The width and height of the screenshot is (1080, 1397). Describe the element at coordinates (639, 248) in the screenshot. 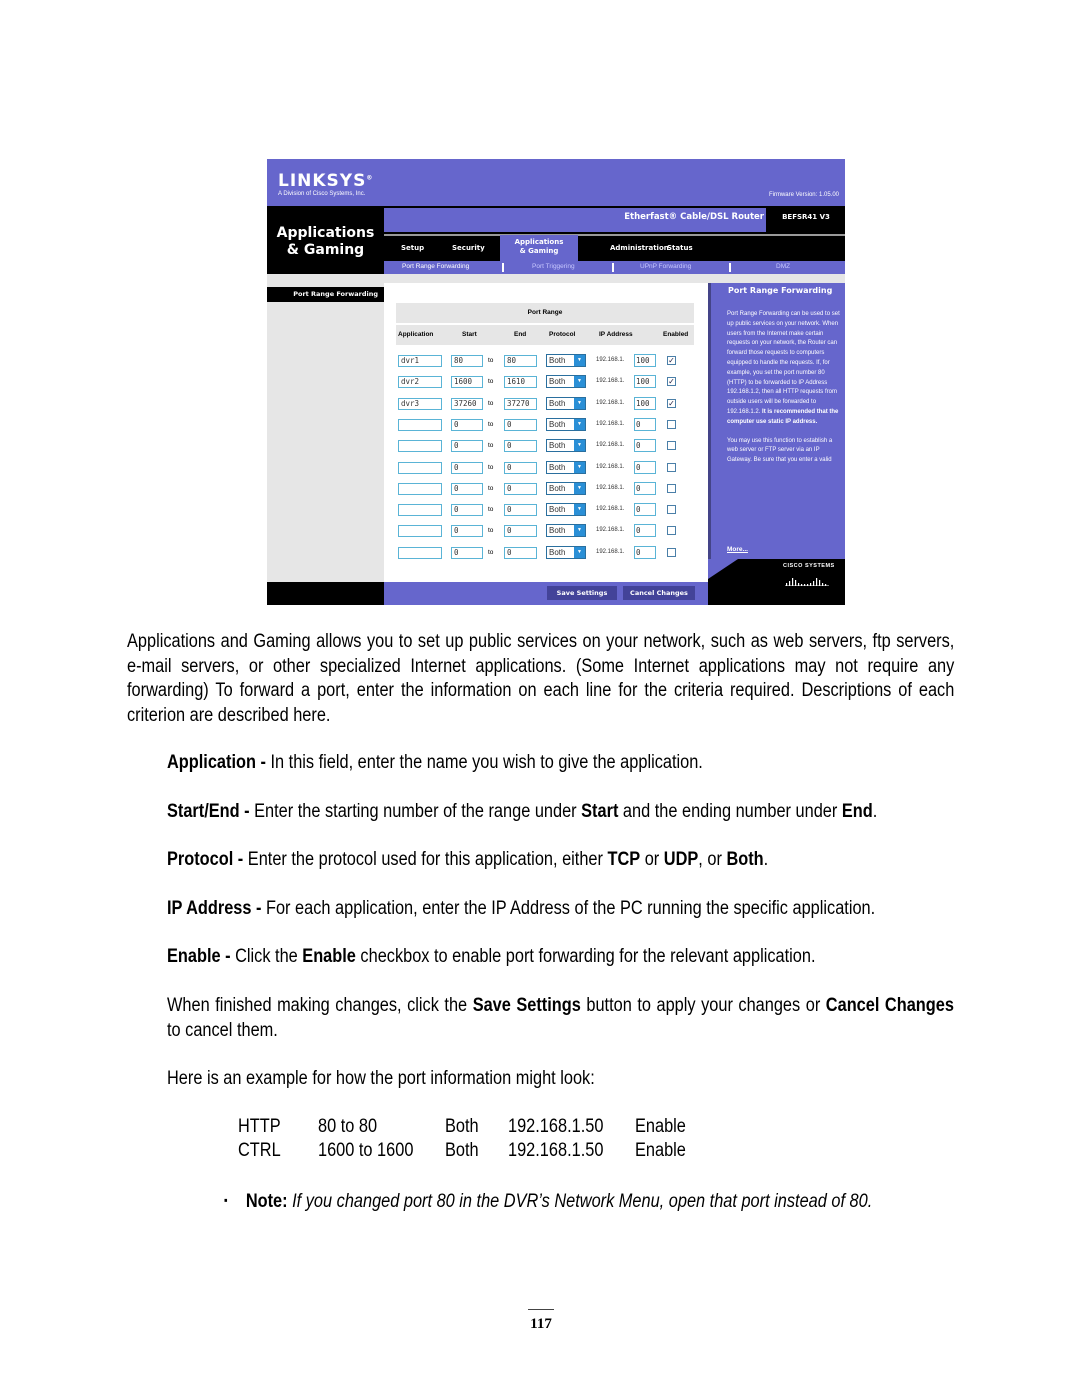

I see `tab-administration: Administration` at that location.